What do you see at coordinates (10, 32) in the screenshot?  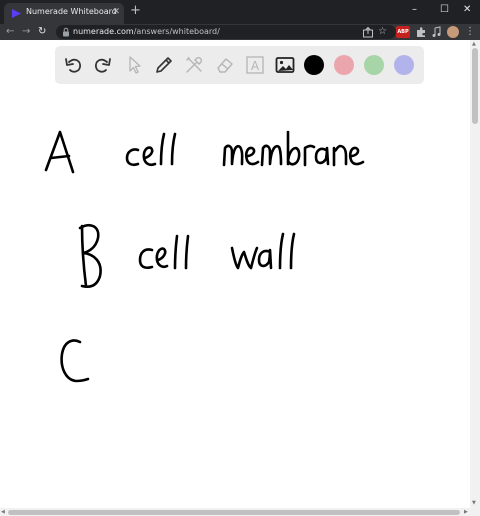 I see `back-button: ←` at bounding box center [10, 32].